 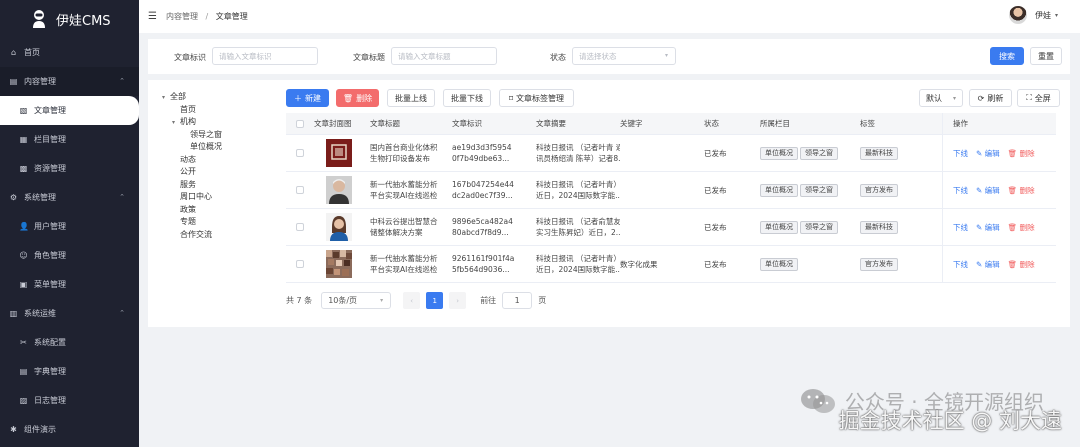 I want to click on tree-node: 首页, so click(x=218, y=110).